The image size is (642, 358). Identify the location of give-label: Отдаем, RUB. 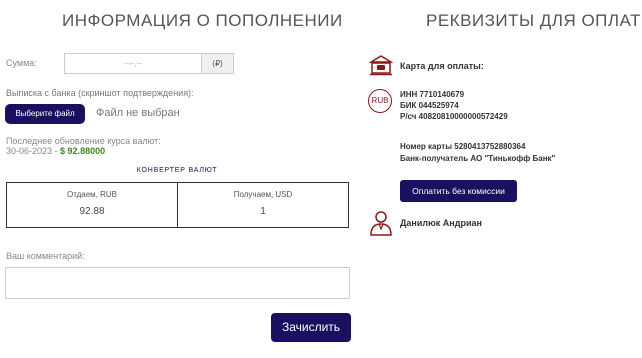
(92, 194).